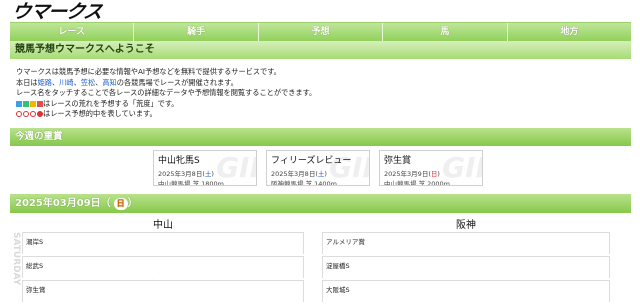 The image size is (640, 308). I want to click on card-race-name: 弥生賞, so click(398, 161).